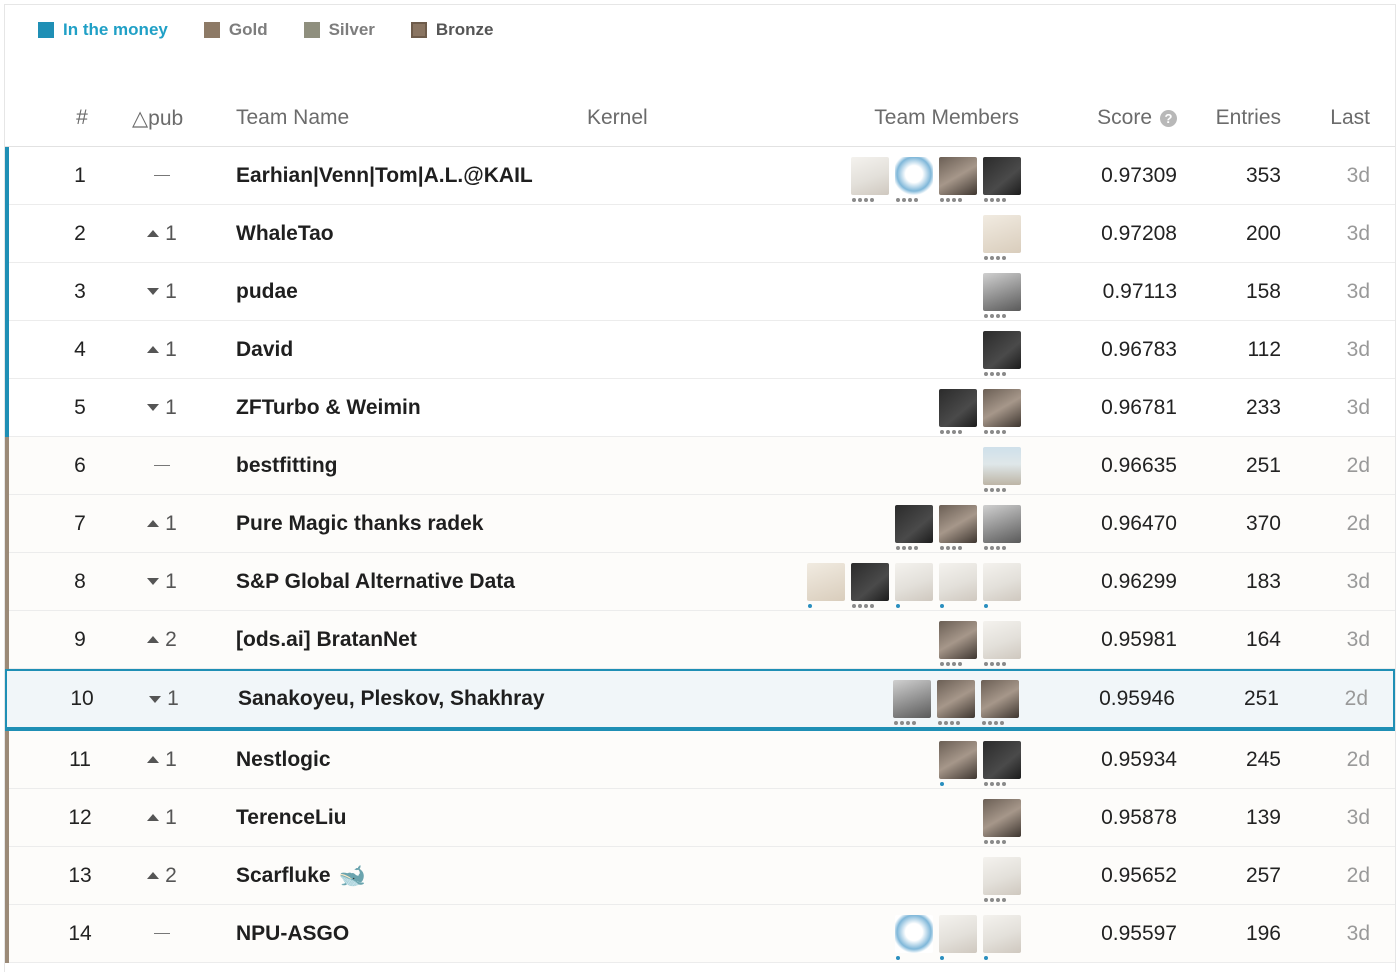  I want to click on table-row: 4 1 David 0.96783 112 3d, so click(700, 350).